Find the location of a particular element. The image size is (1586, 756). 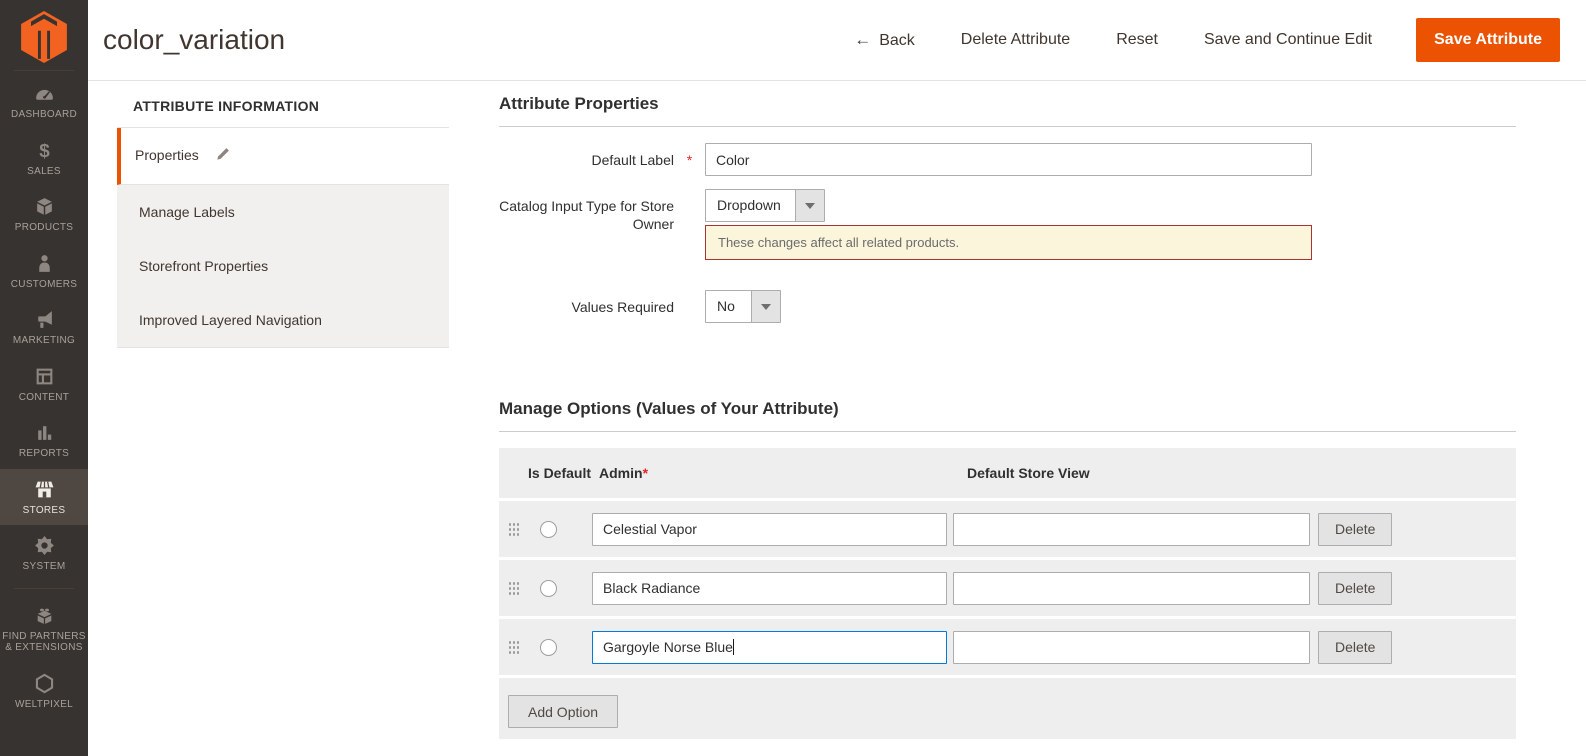

sales-icon: $ is located at coordinates (44, 151).